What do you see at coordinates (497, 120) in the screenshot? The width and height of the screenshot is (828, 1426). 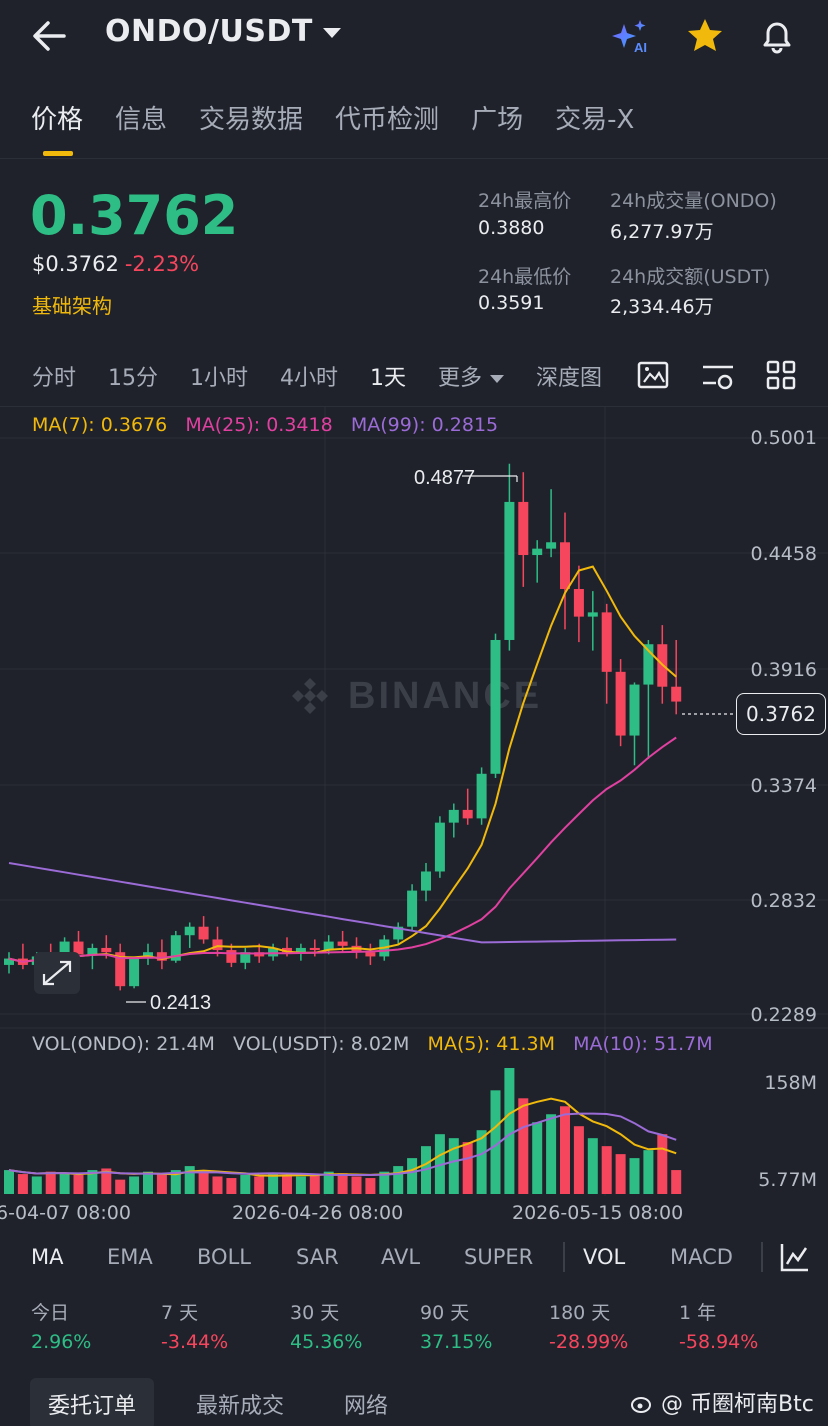 I see `tab-square: 广场` at bounding box center [497, 120].